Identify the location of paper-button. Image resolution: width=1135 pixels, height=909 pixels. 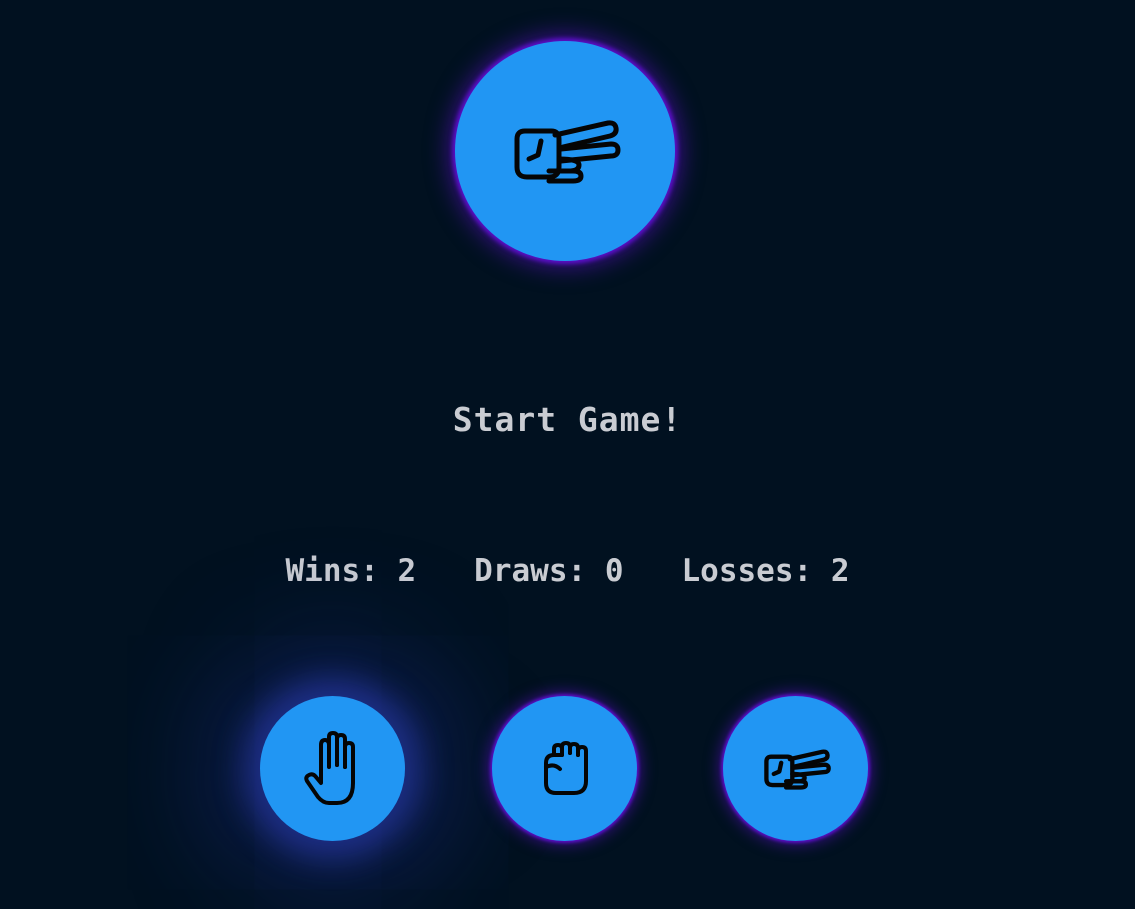
(332, 768).